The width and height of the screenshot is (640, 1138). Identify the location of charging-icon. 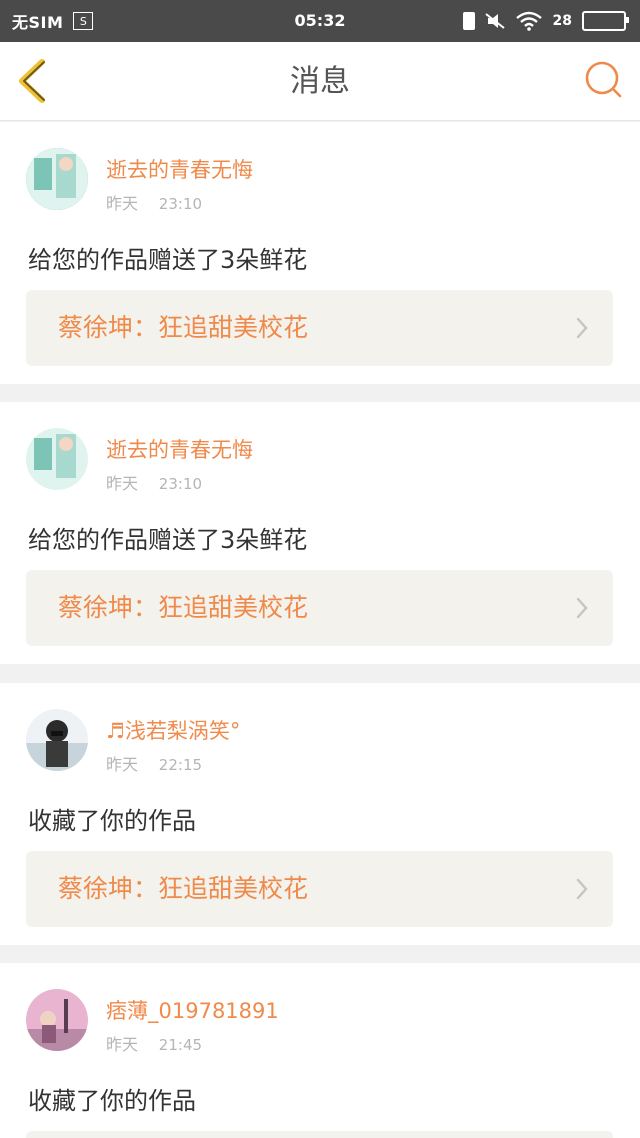
(468, 21).